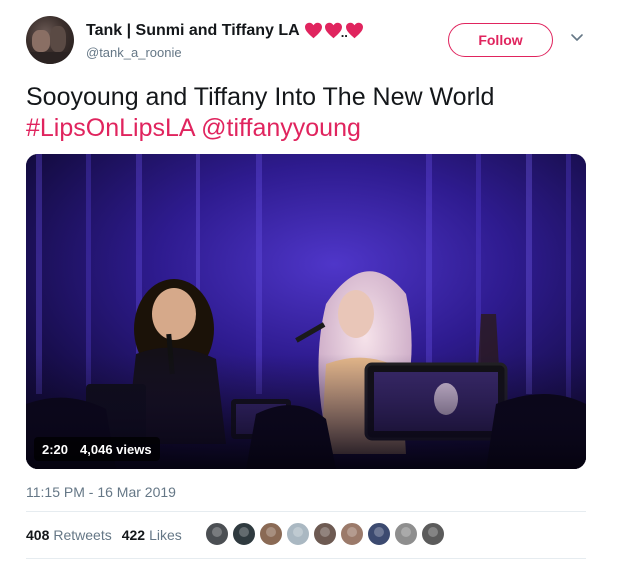 The width and height of the screenshot is (625, 561). I want to click on video-duration: 2:20, so click(55, 449).